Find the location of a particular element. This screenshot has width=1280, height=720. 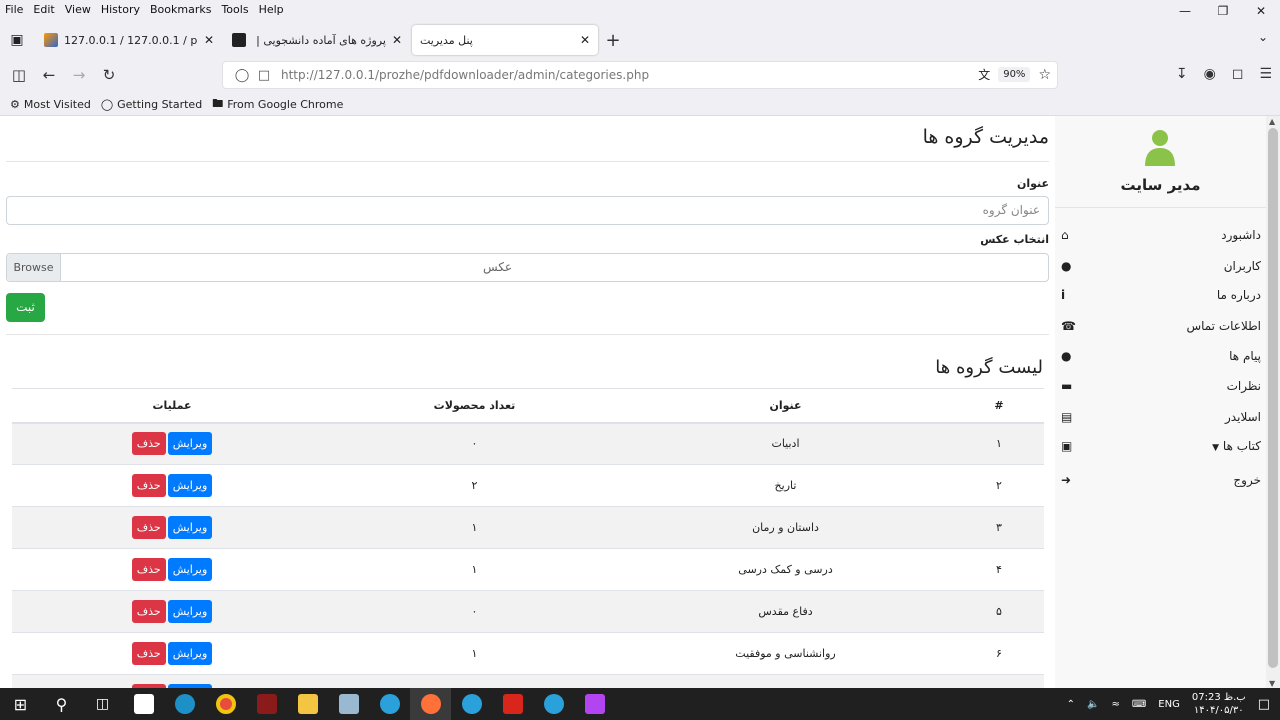

globe-icon: ◯ is located at coordinates (107, 104).